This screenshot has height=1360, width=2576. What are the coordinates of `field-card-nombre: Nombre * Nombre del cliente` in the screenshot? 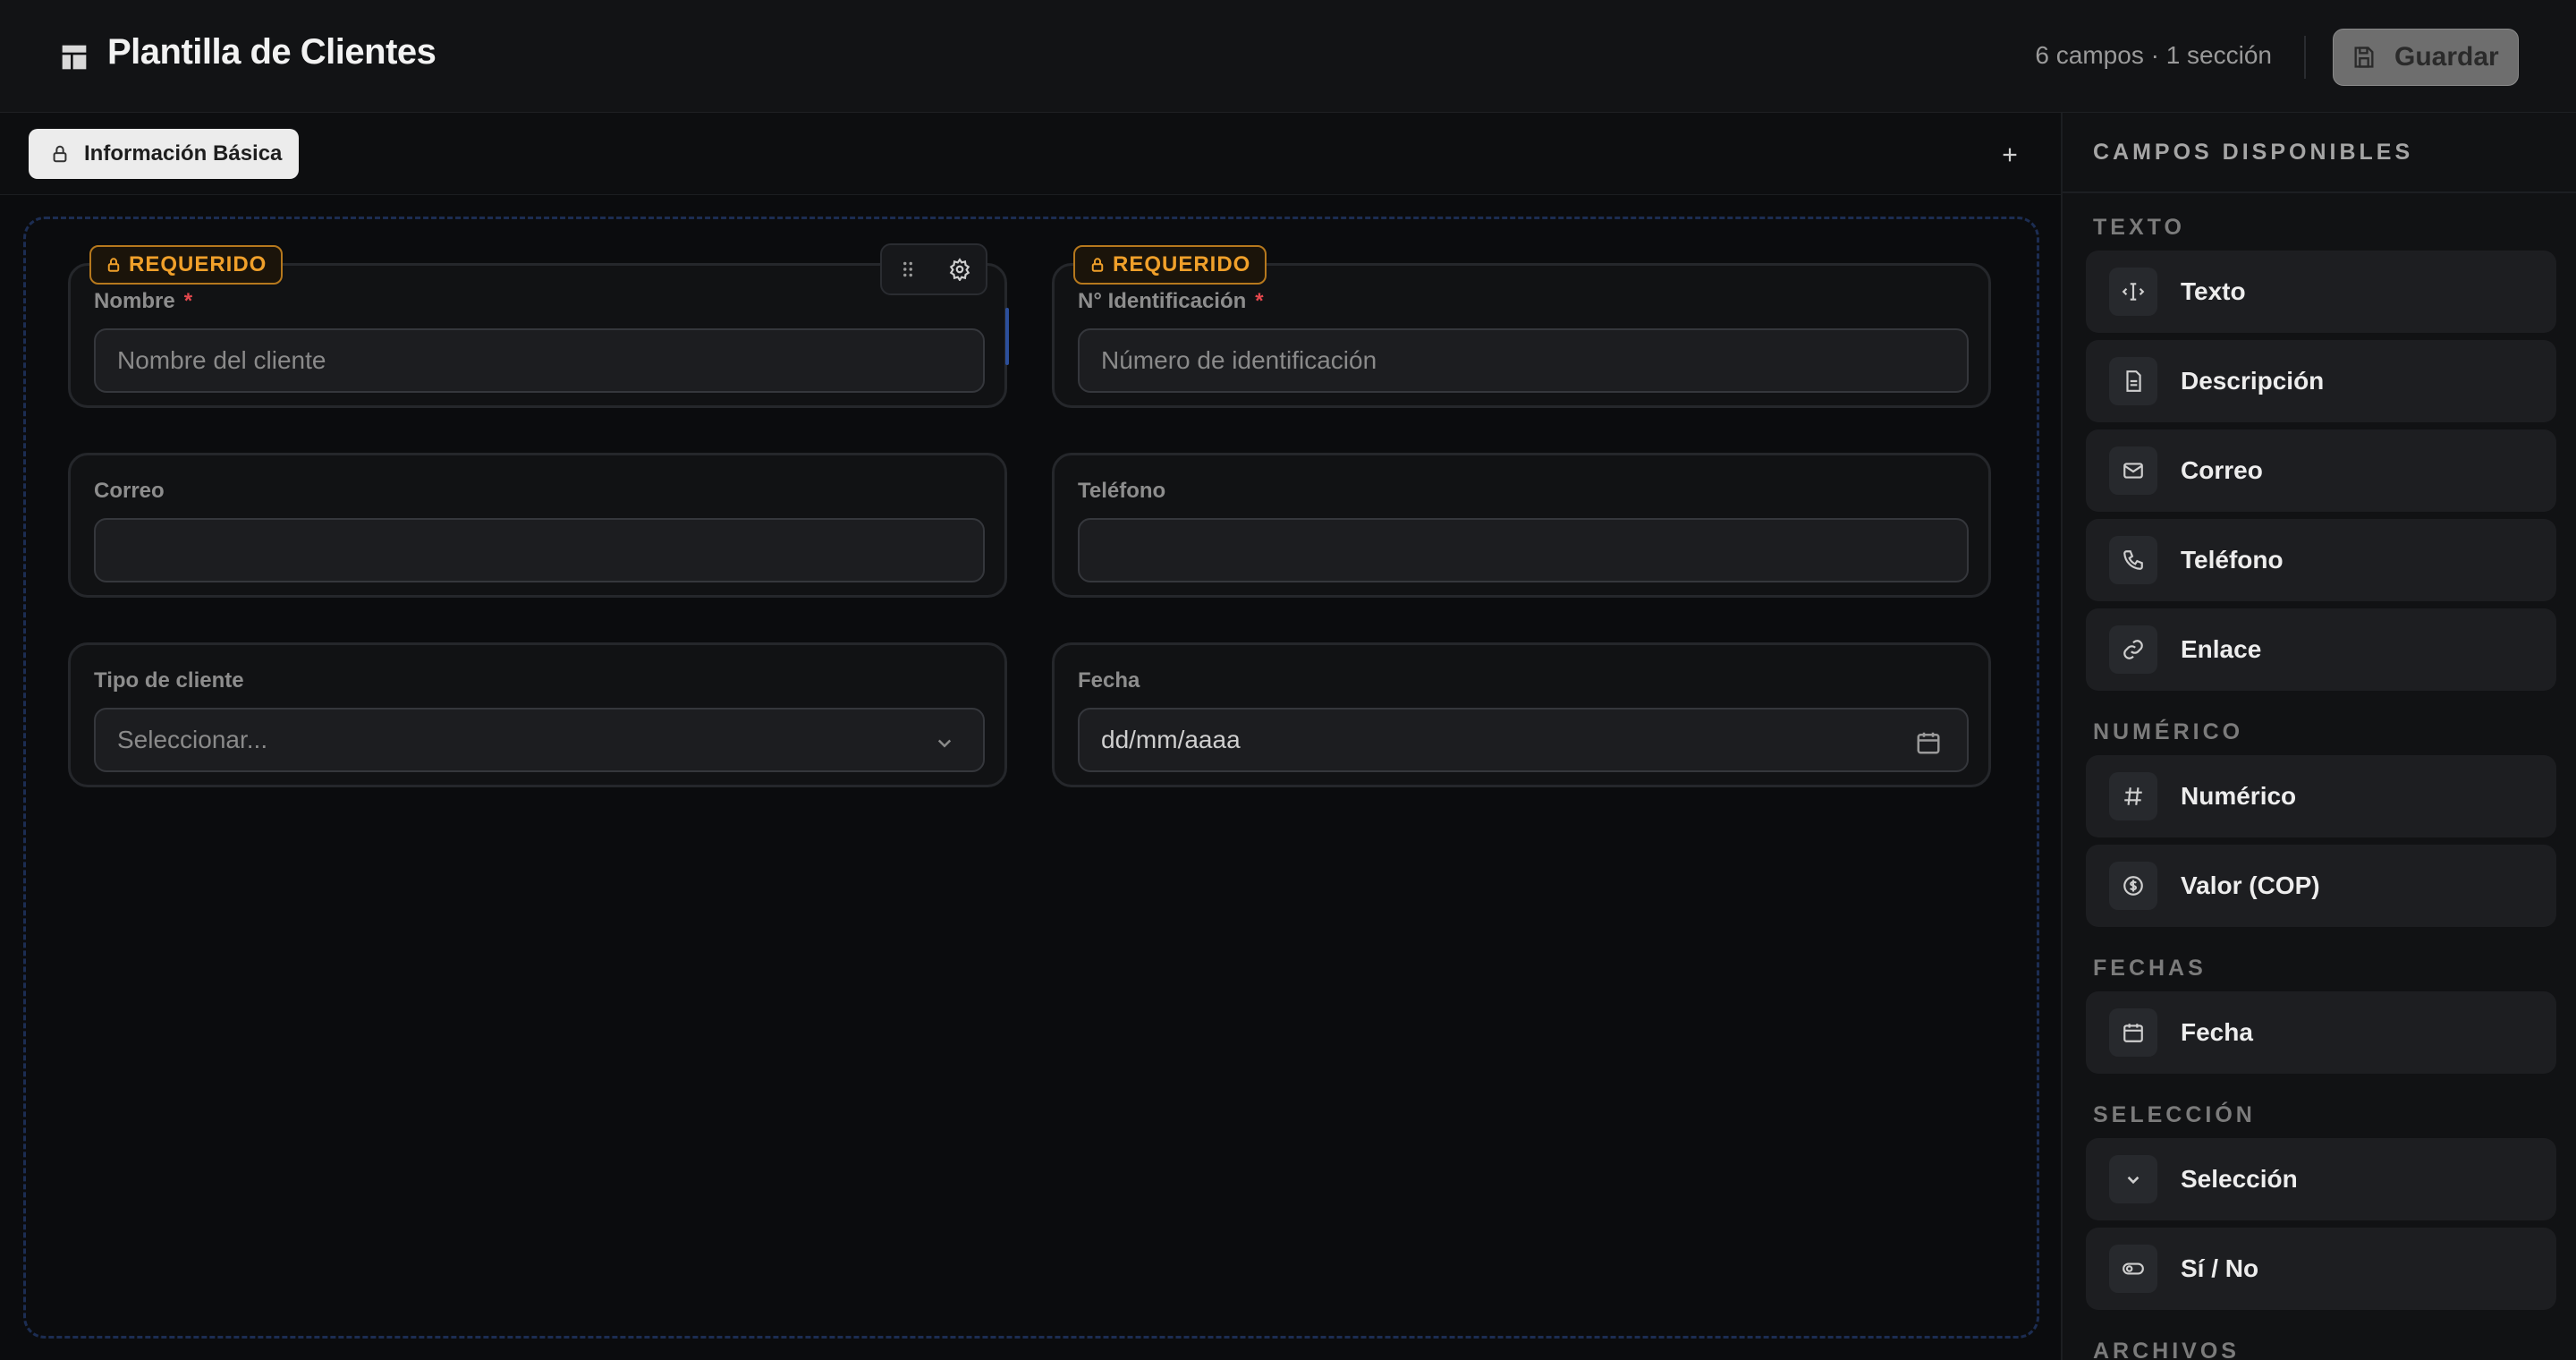 It's located at (537, 335).